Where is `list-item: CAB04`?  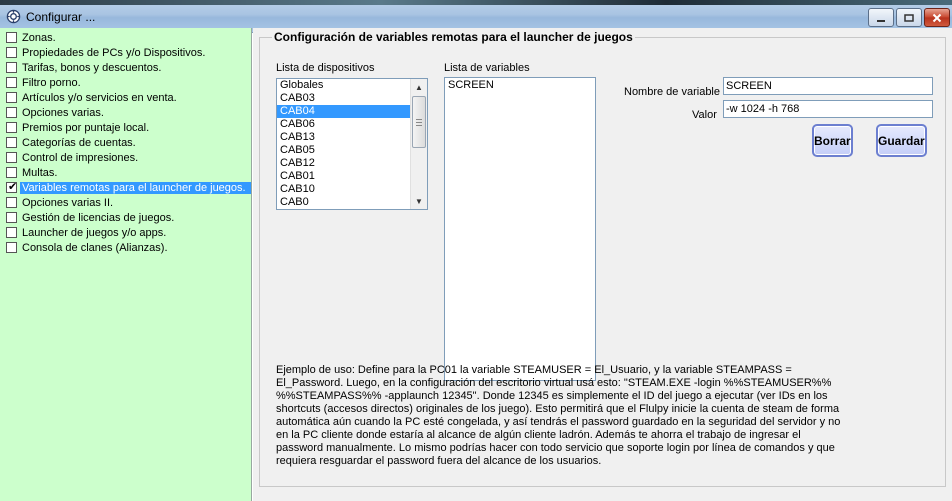
list-item: CAB04 is located at coordinates (344, 111).